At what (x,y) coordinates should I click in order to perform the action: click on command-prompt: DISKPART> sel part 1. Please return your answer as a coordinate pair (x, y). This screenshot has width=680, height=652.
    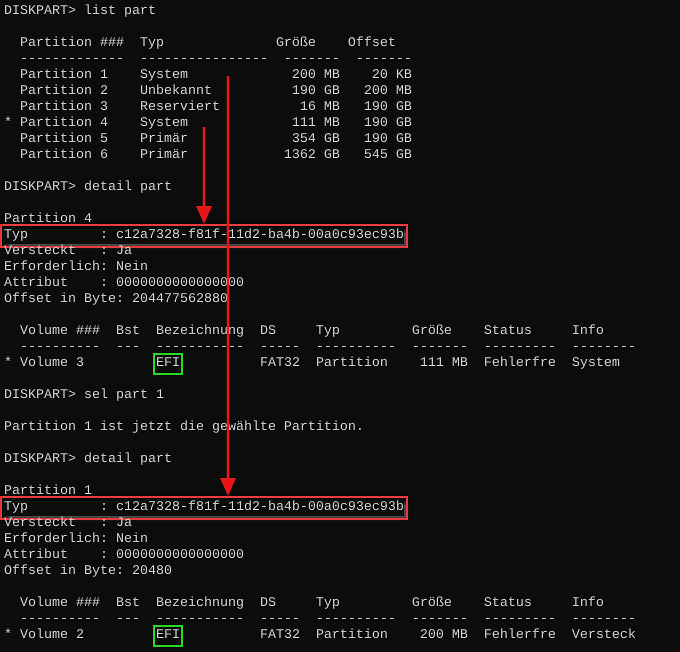
    Looking at the image, I should click on (84, 395).